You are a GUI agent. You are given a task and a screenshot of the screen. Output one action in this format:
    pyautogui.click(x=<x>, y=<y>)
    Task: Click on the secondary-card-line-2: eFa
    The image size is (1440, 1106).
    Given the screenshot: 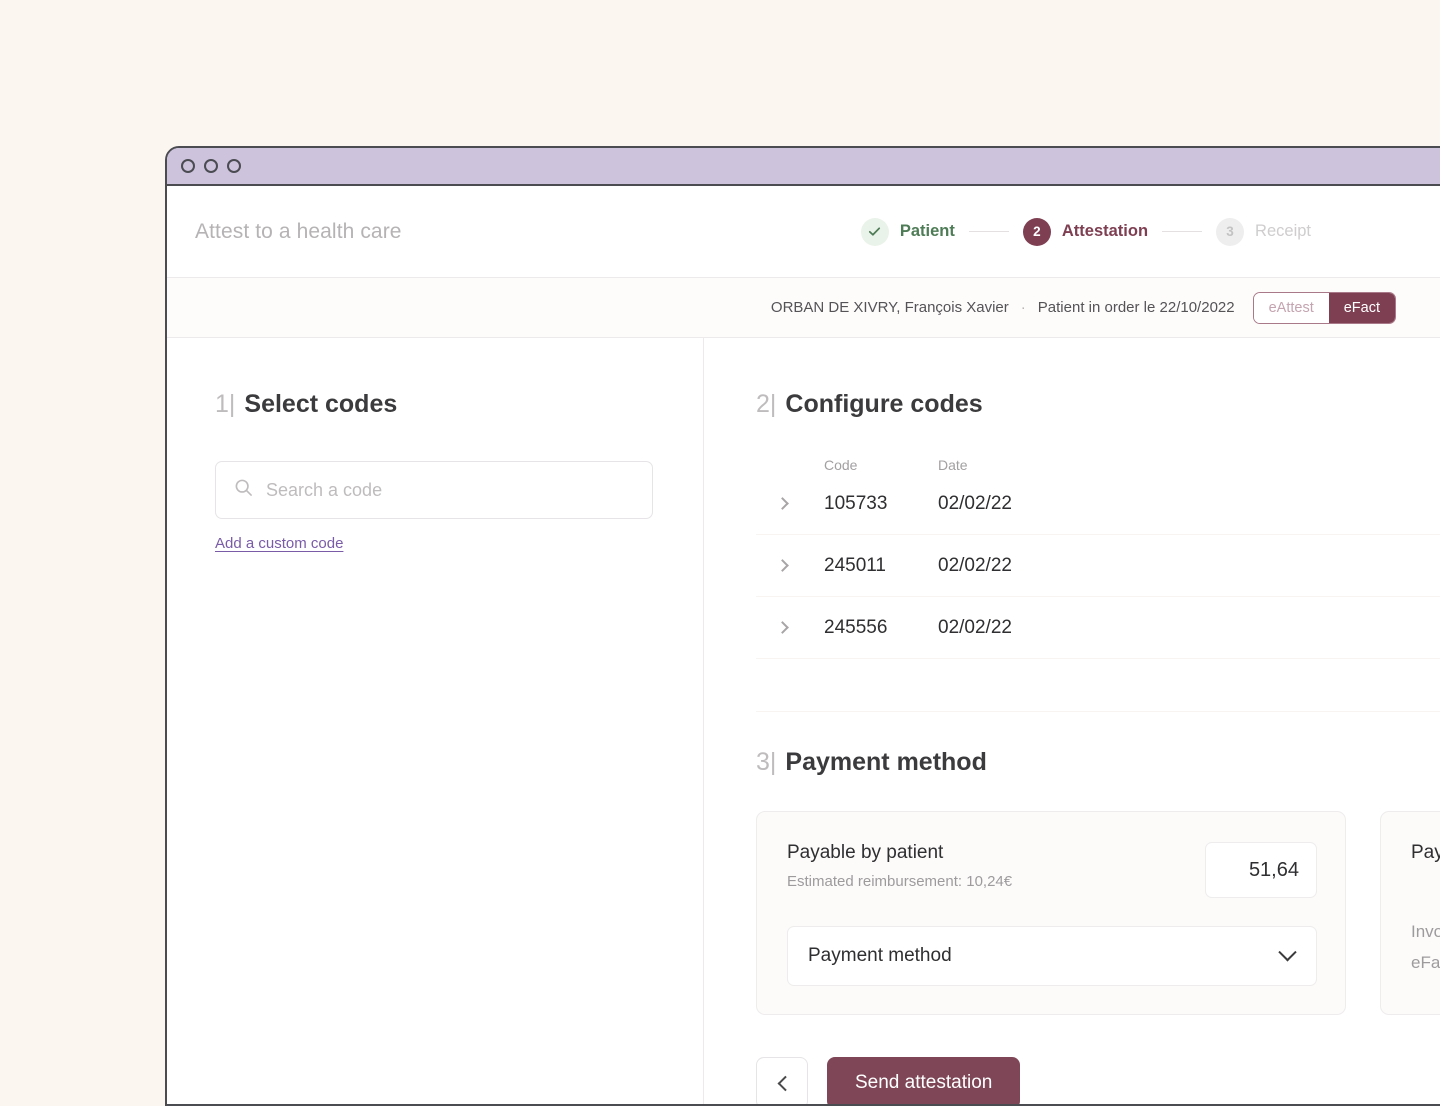 What is the action you would take?
    pyautogui.click(x=1425, y=963)
    